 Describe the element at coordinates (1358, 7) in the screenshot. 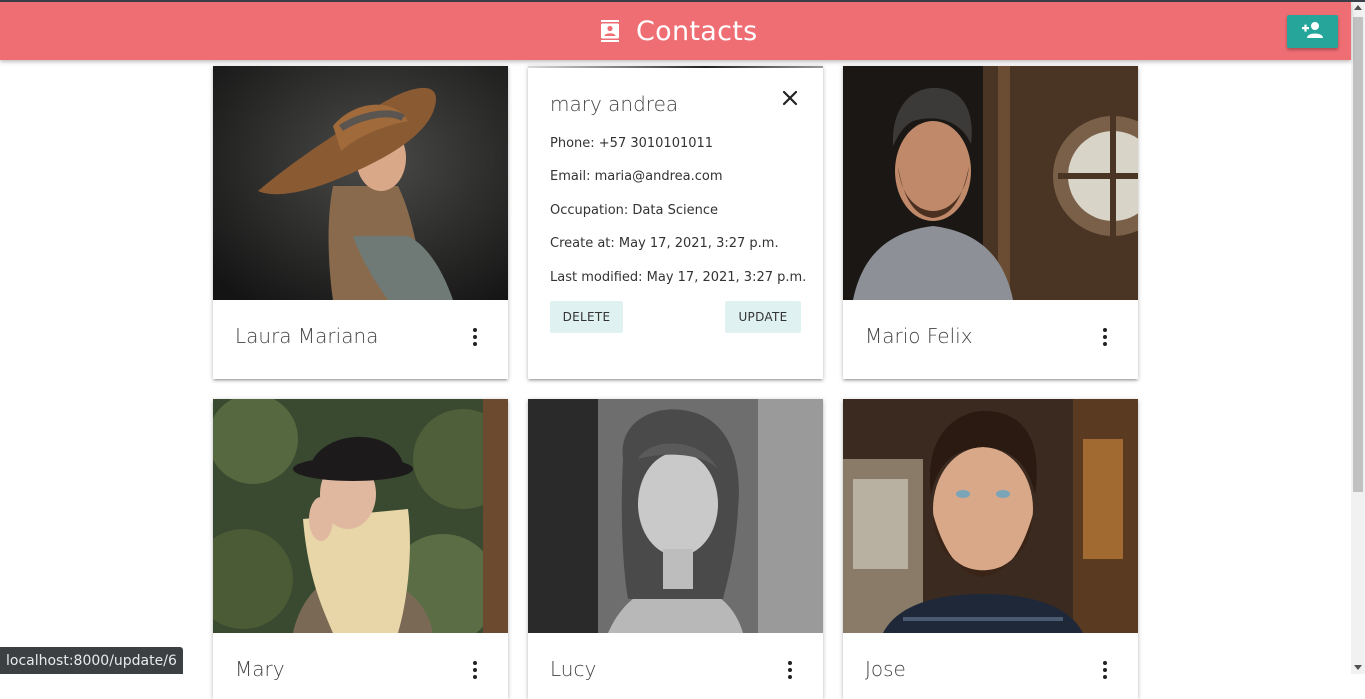

I see `scroll-up-icon` at that location.